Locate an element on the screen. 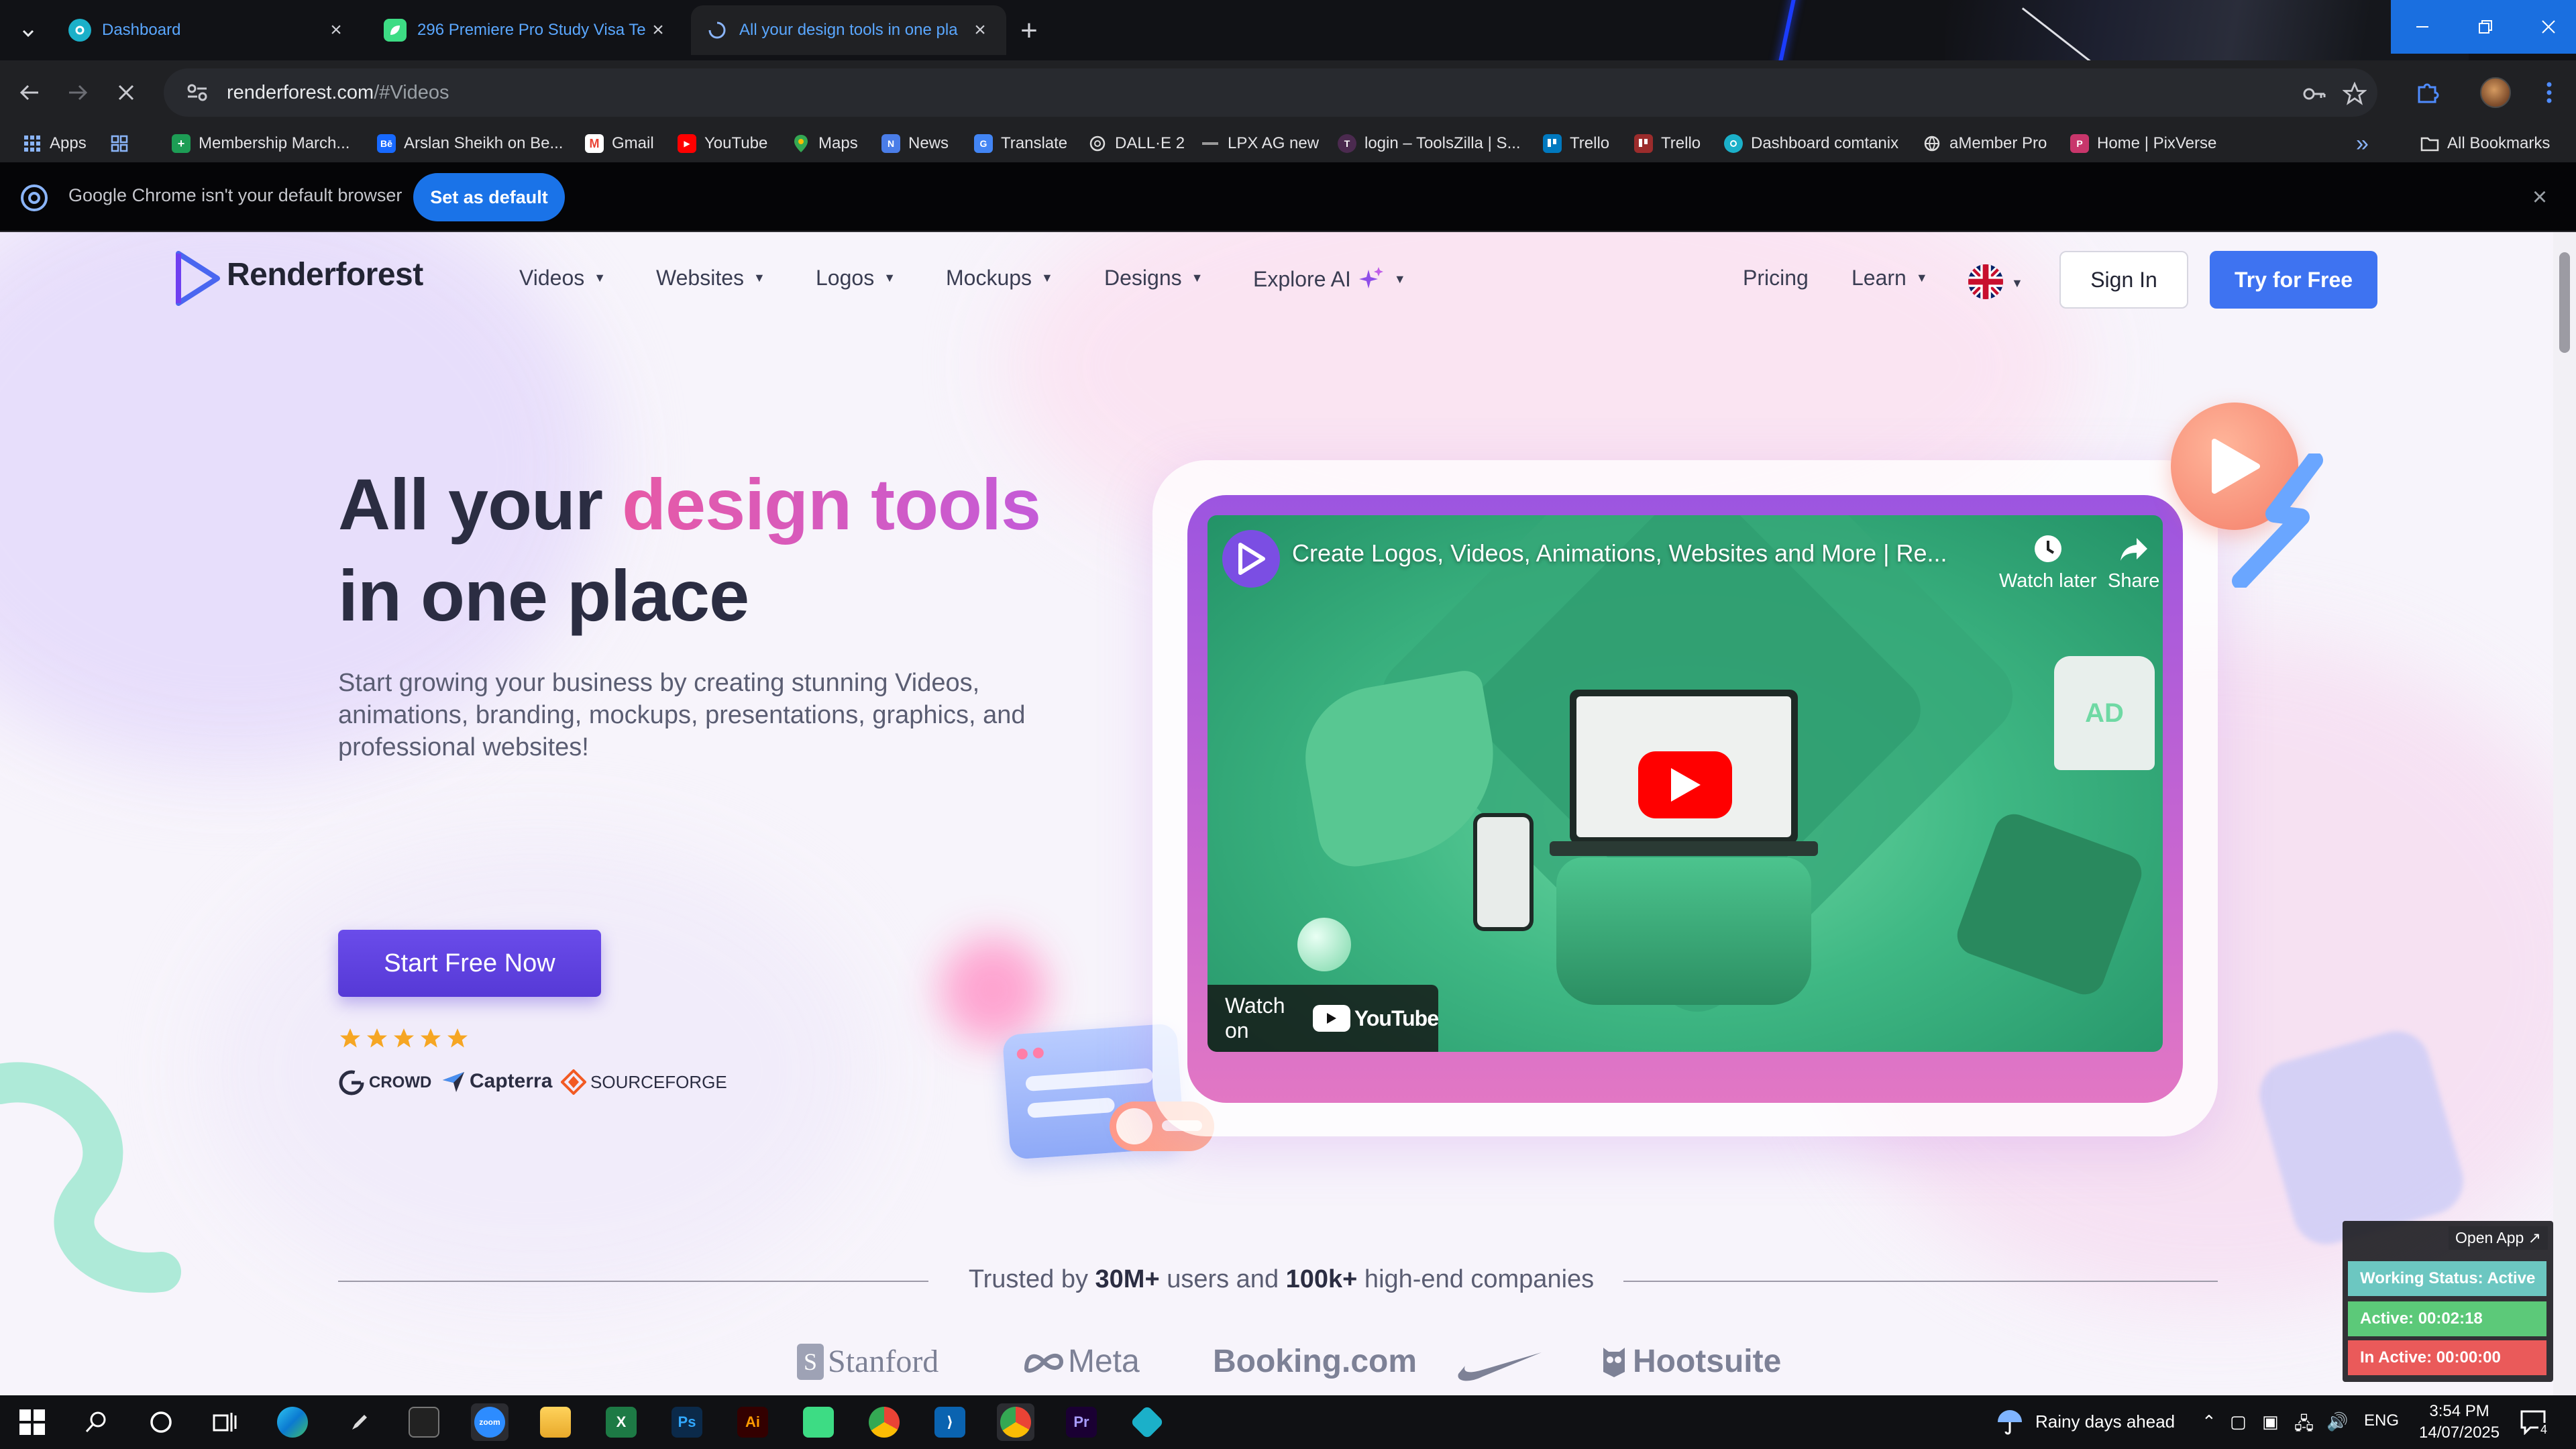 The width and height of the screenshot is (2576, 1449). minimize-button is located at coordinates (2422, 27).